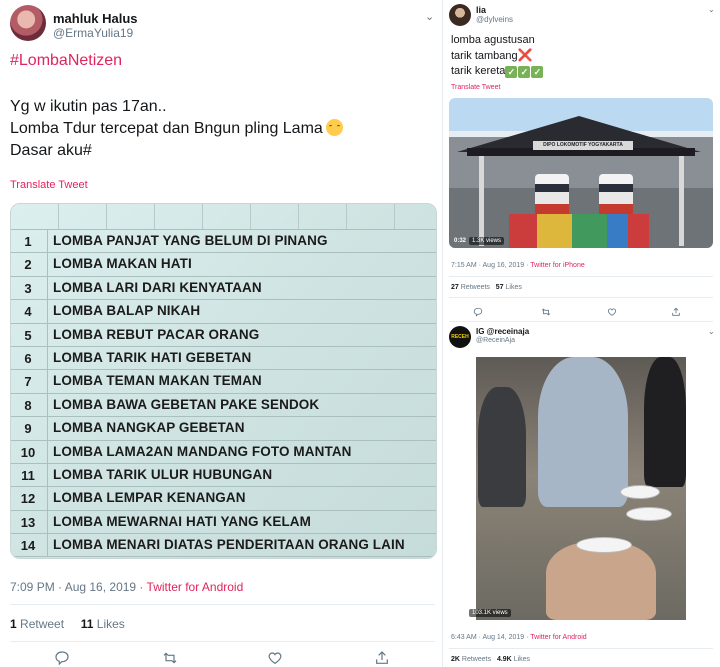  I want to click on list-item: 1 LOMBA PANJAT YANG BELUM DI PINANG, so click(223, 242).